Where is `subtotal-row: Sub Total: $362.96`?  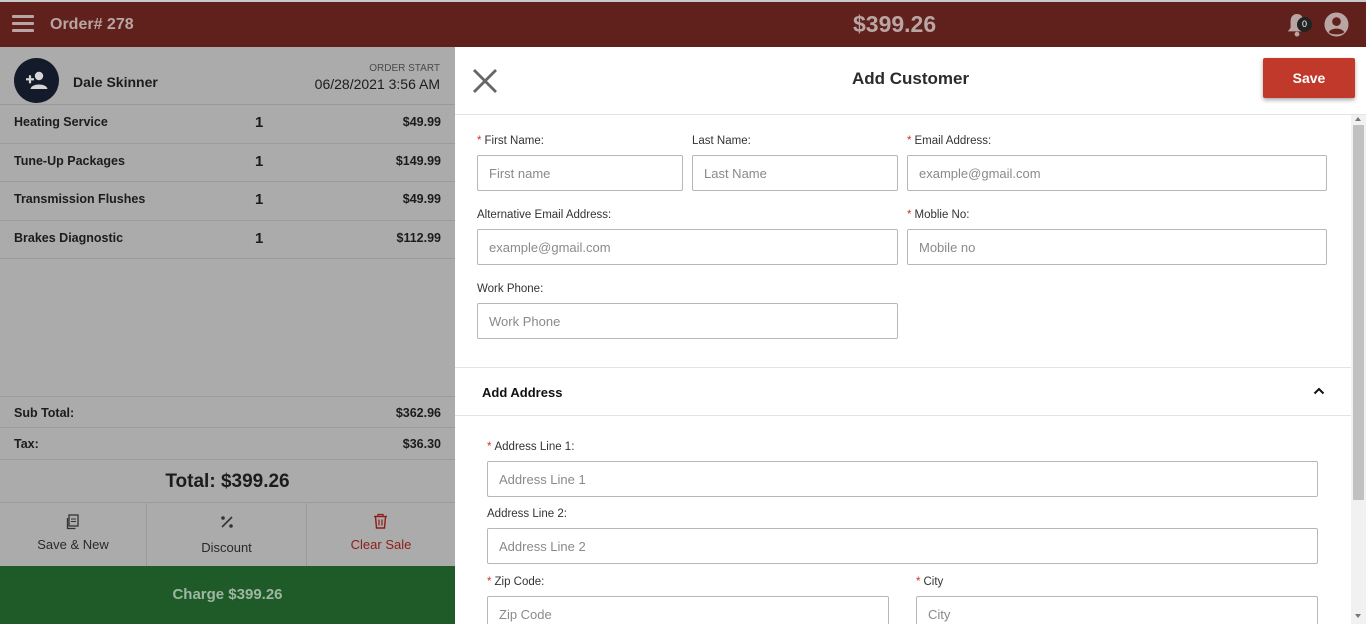 subtotal-row: Sub Total: $362.96 is located at coordinates (227, 412).